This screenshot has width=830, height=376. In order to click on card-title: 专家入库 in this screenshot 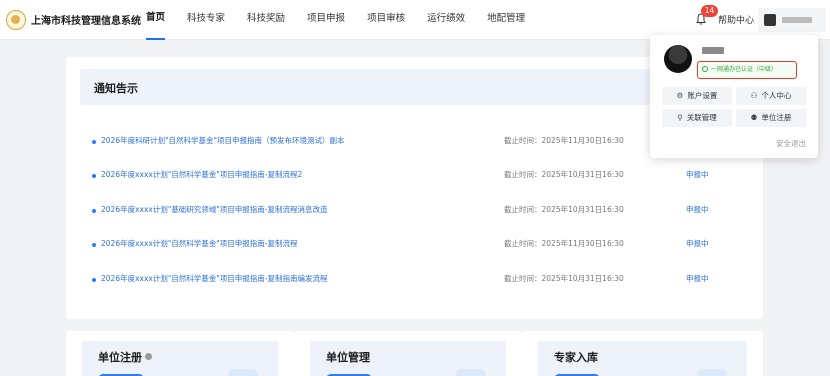, I will do `click(576, 357)`.